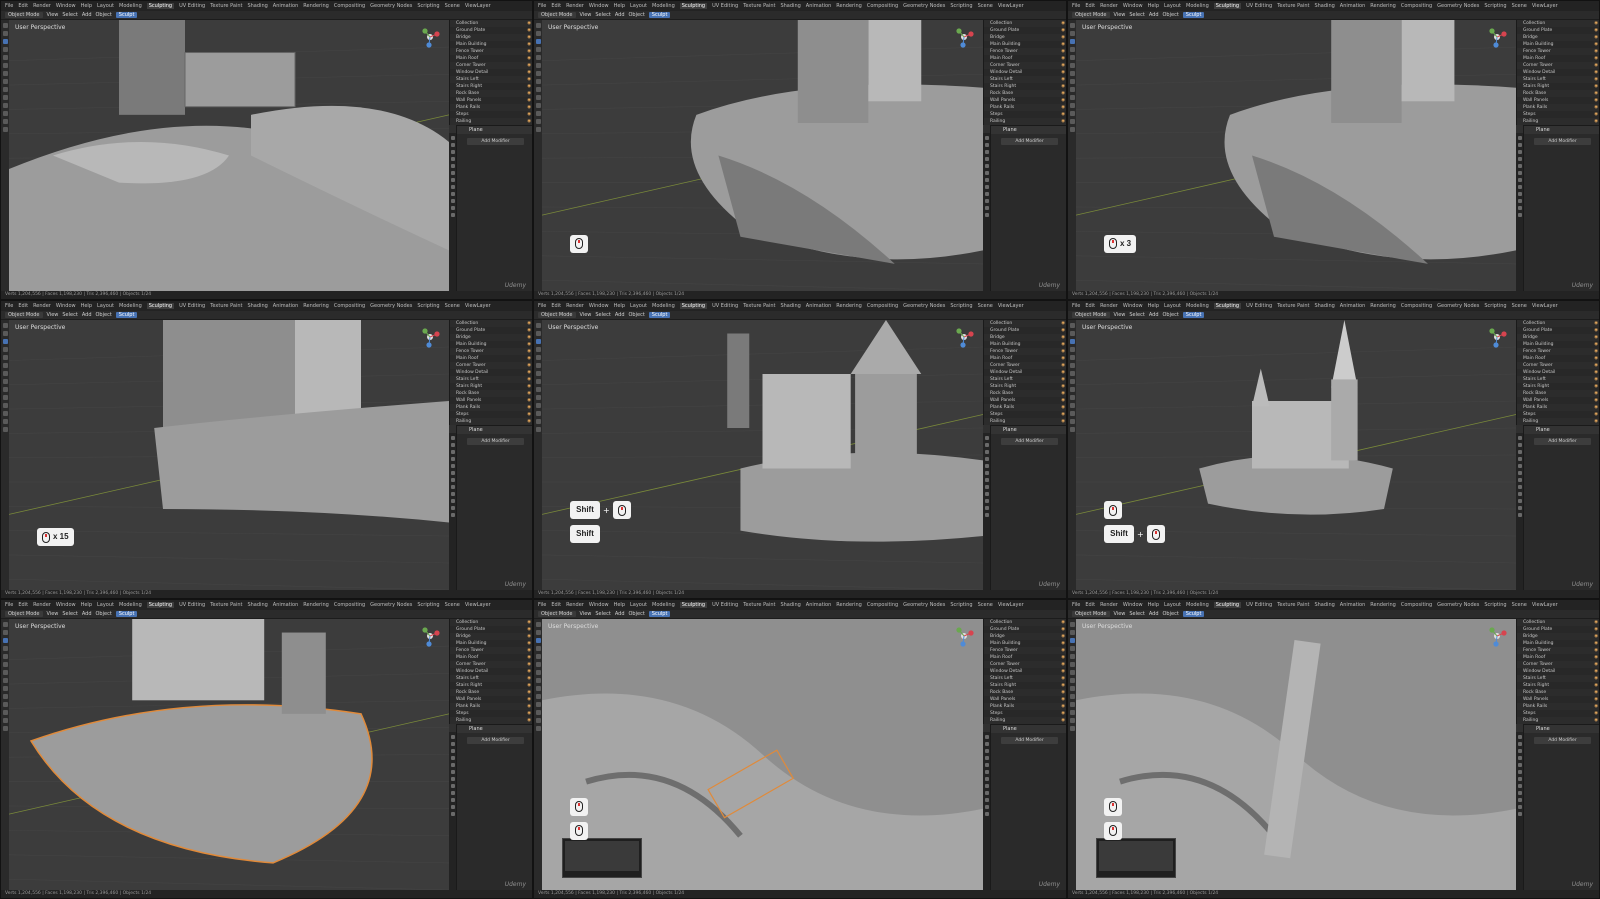 This screenshot has width=1600, height=899. What do you see at coordinates (316, 6) in the screenshot?
I see `tab-rendering: Rendering` at bounding box center [316, 6].